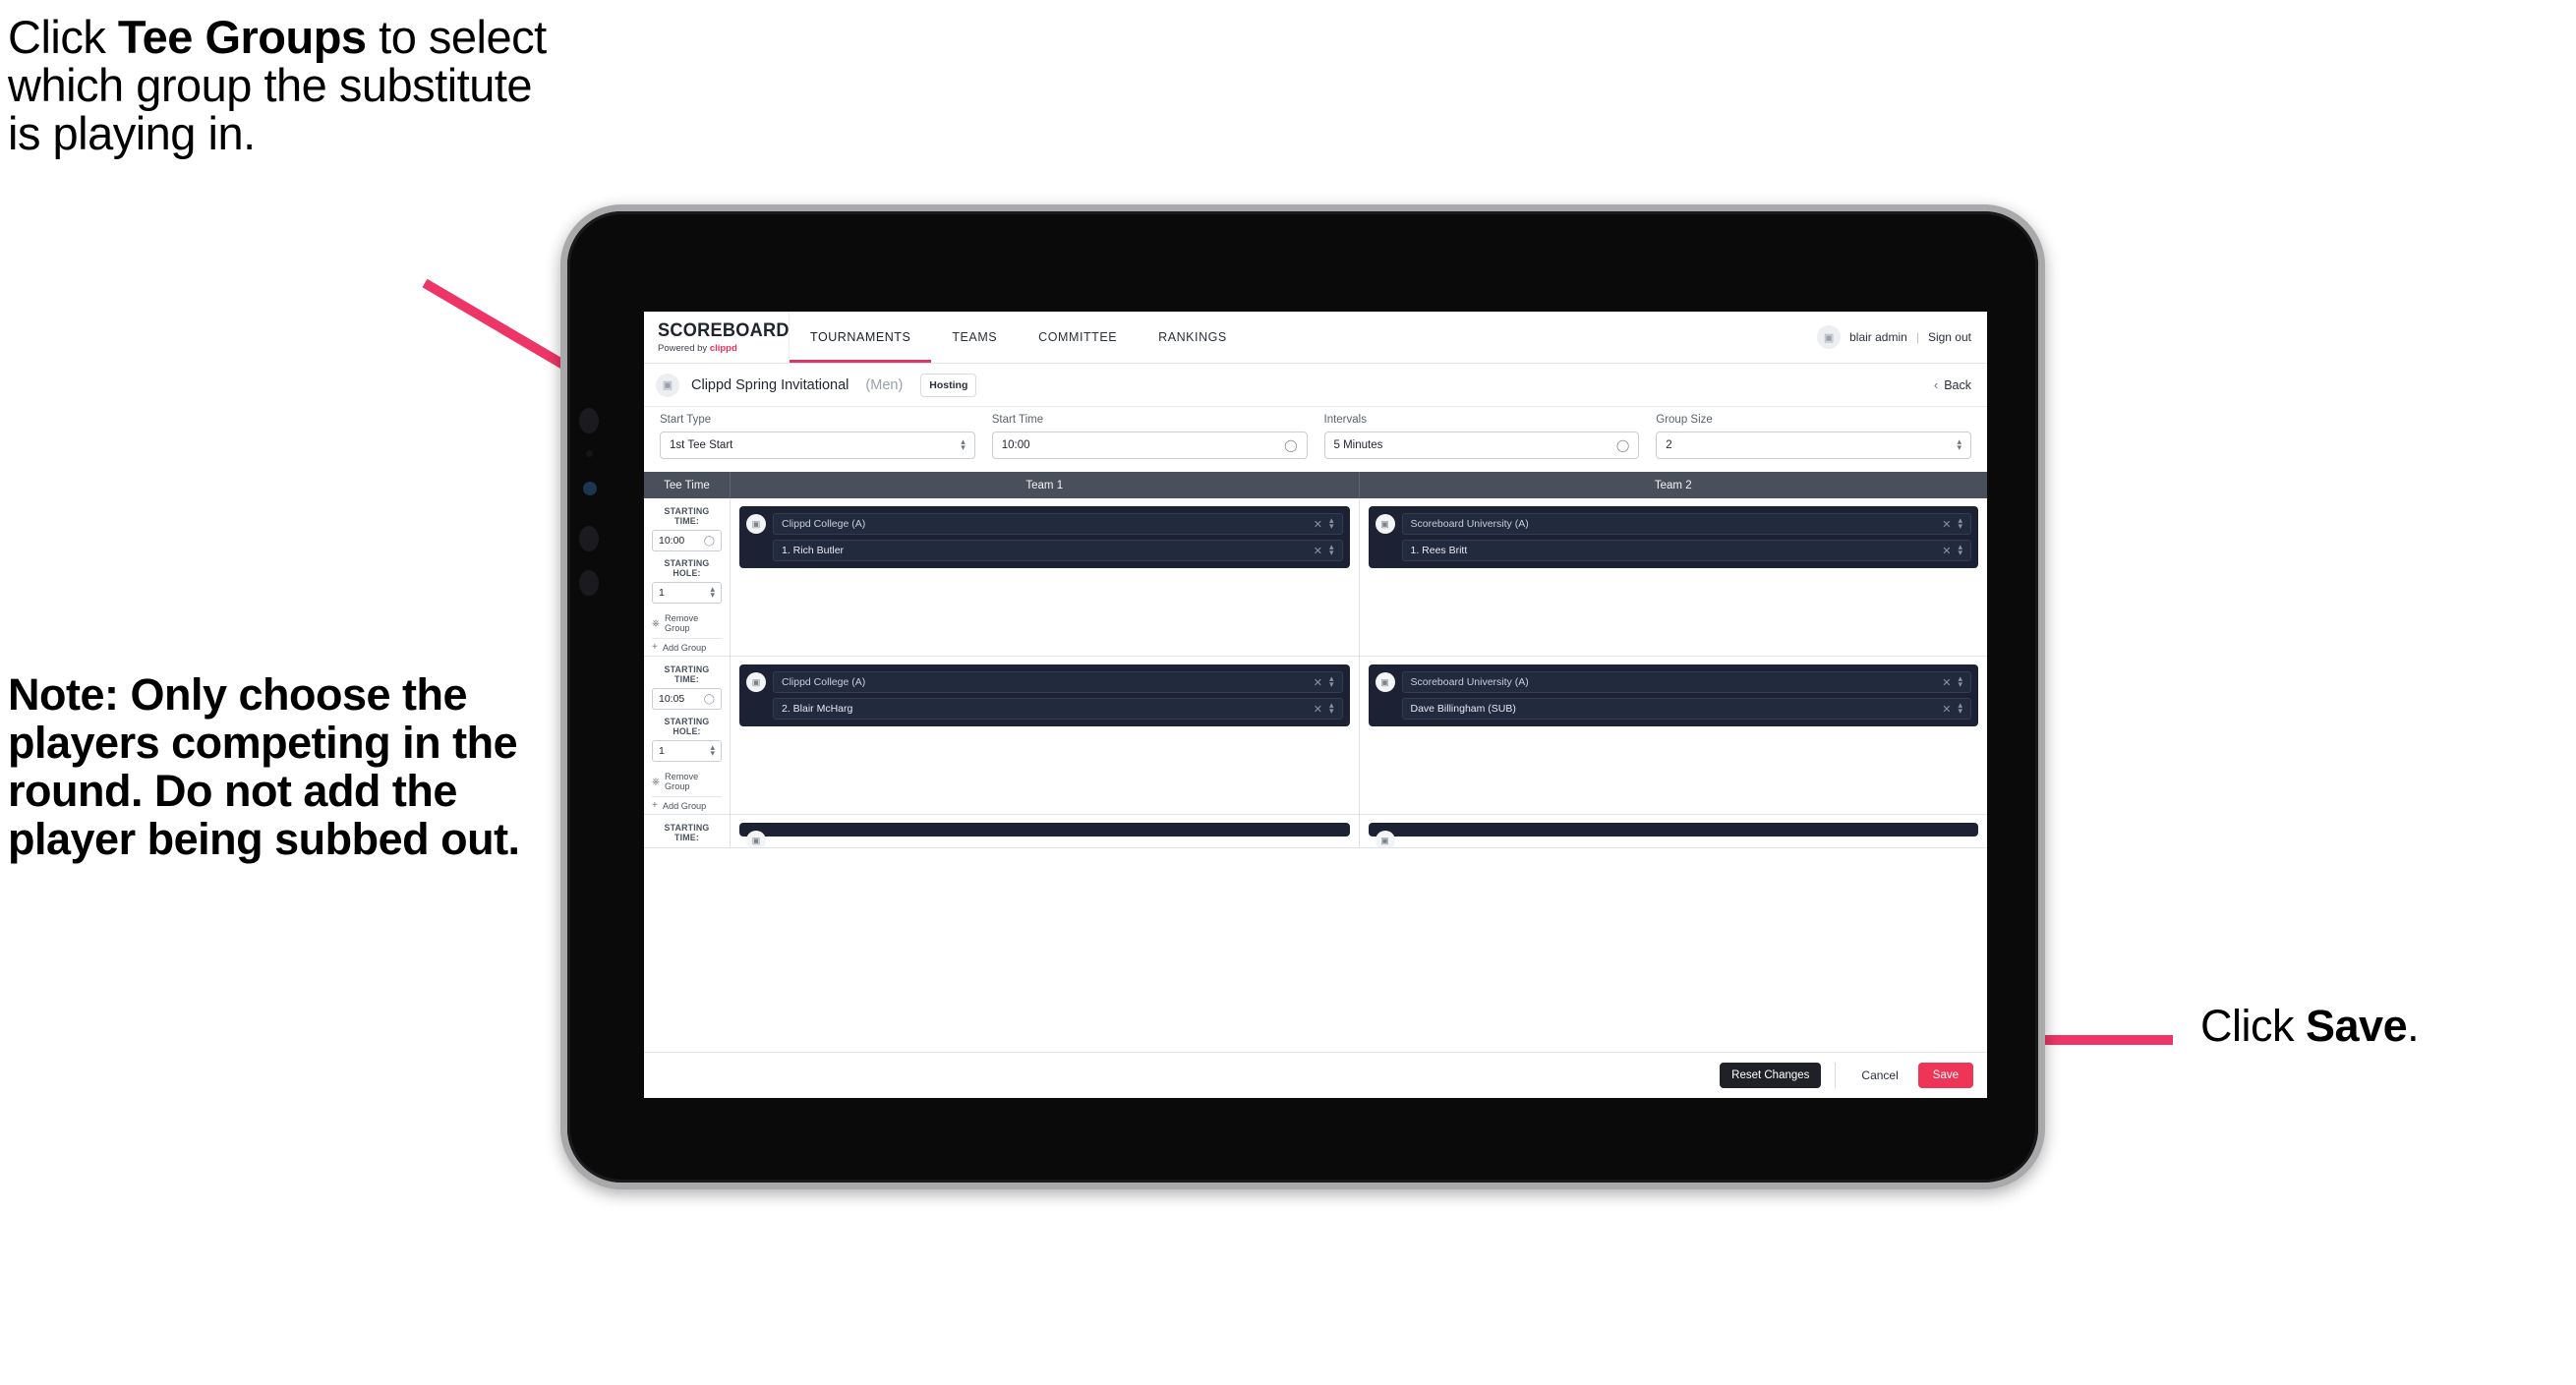 The width and height of the screenshot is (2576, 1385). I want to click on action-bar: Reset Changes Cancel Save, so click(1315, 1075).